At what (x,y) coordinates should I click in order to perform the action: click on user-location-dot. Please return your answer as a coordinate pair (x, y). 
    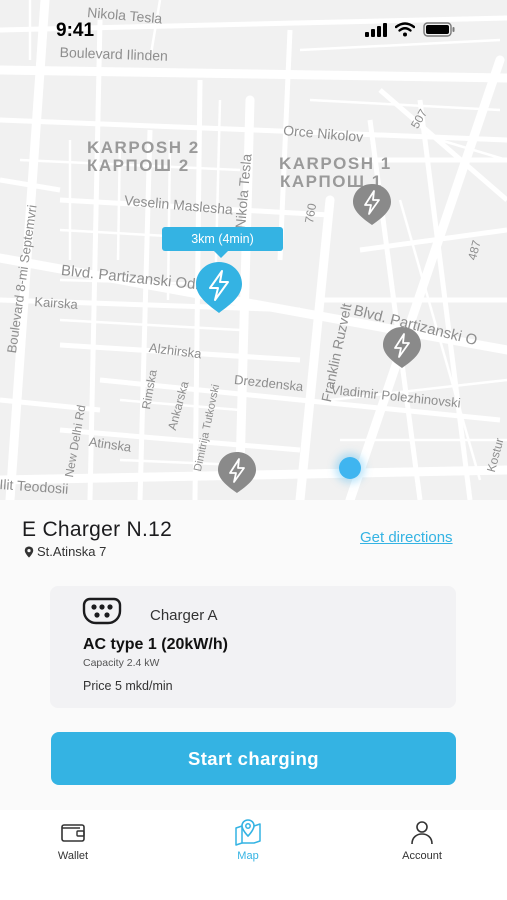
    Looking at the image, I should click on (350, 468).